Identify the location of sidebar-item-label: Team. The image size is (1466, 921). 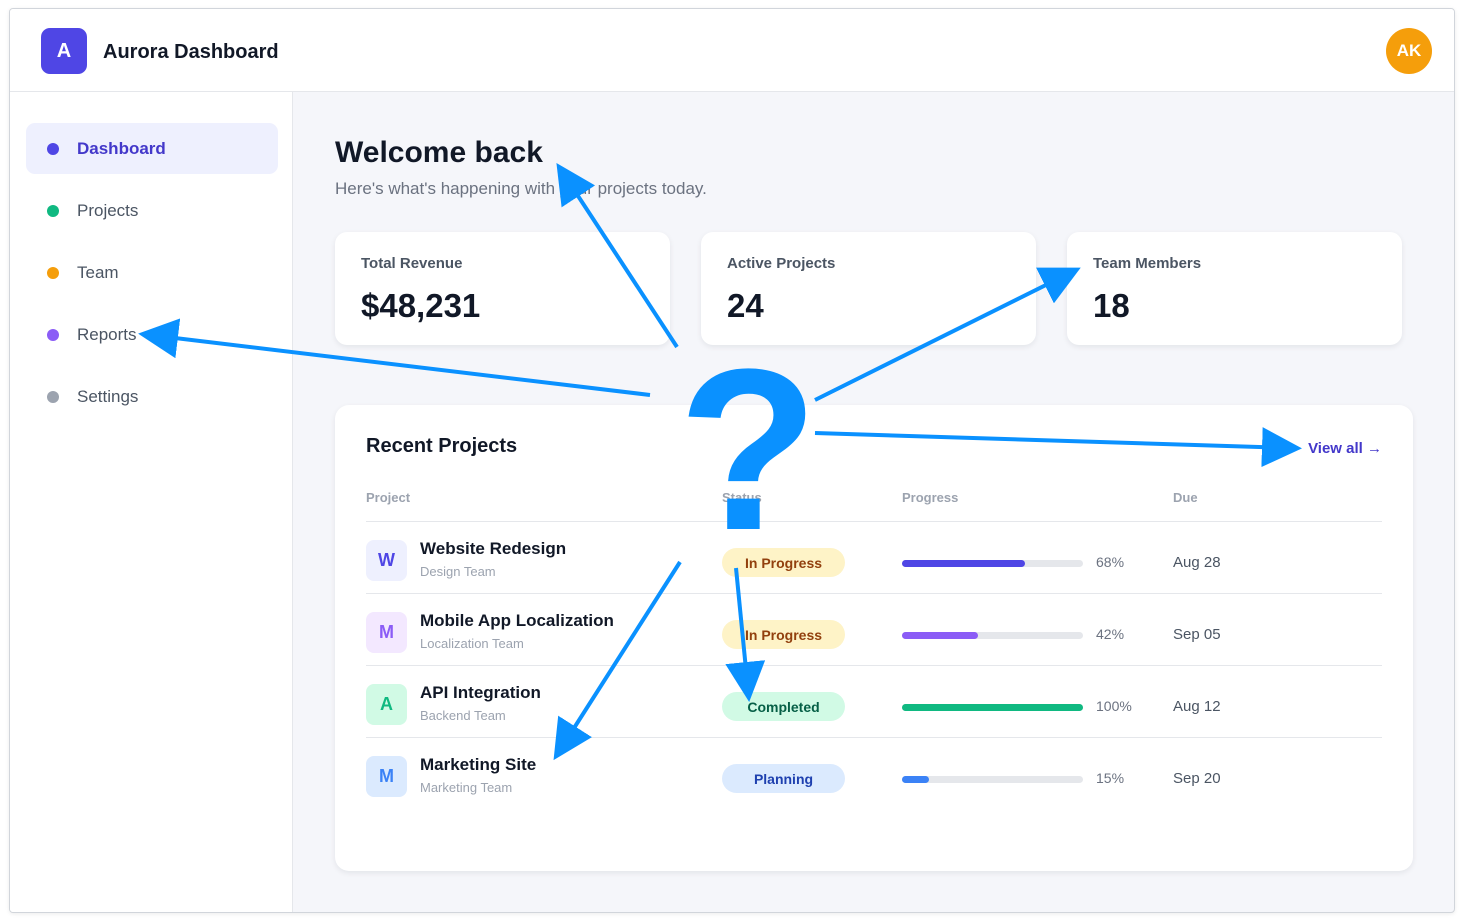
(98, 272).